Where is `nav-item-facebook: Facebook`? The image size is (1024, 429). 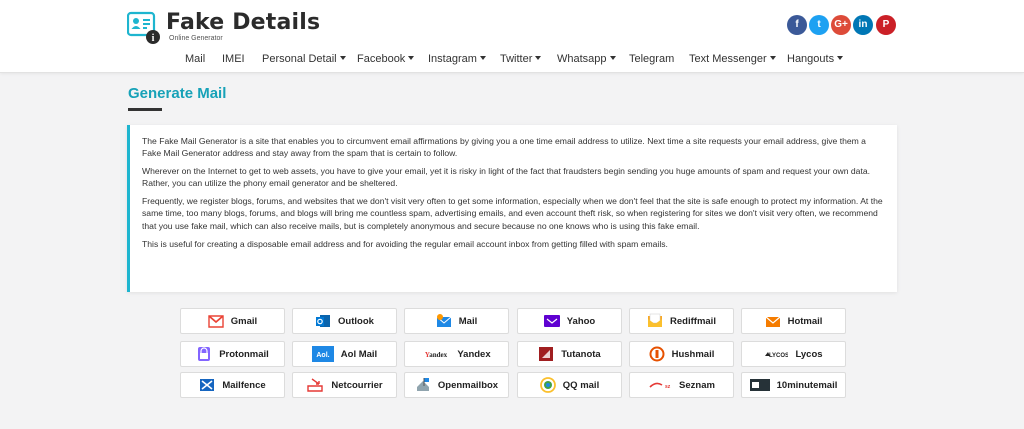 nav-item-facebook: Facebook is located at coordinates (386, 59).